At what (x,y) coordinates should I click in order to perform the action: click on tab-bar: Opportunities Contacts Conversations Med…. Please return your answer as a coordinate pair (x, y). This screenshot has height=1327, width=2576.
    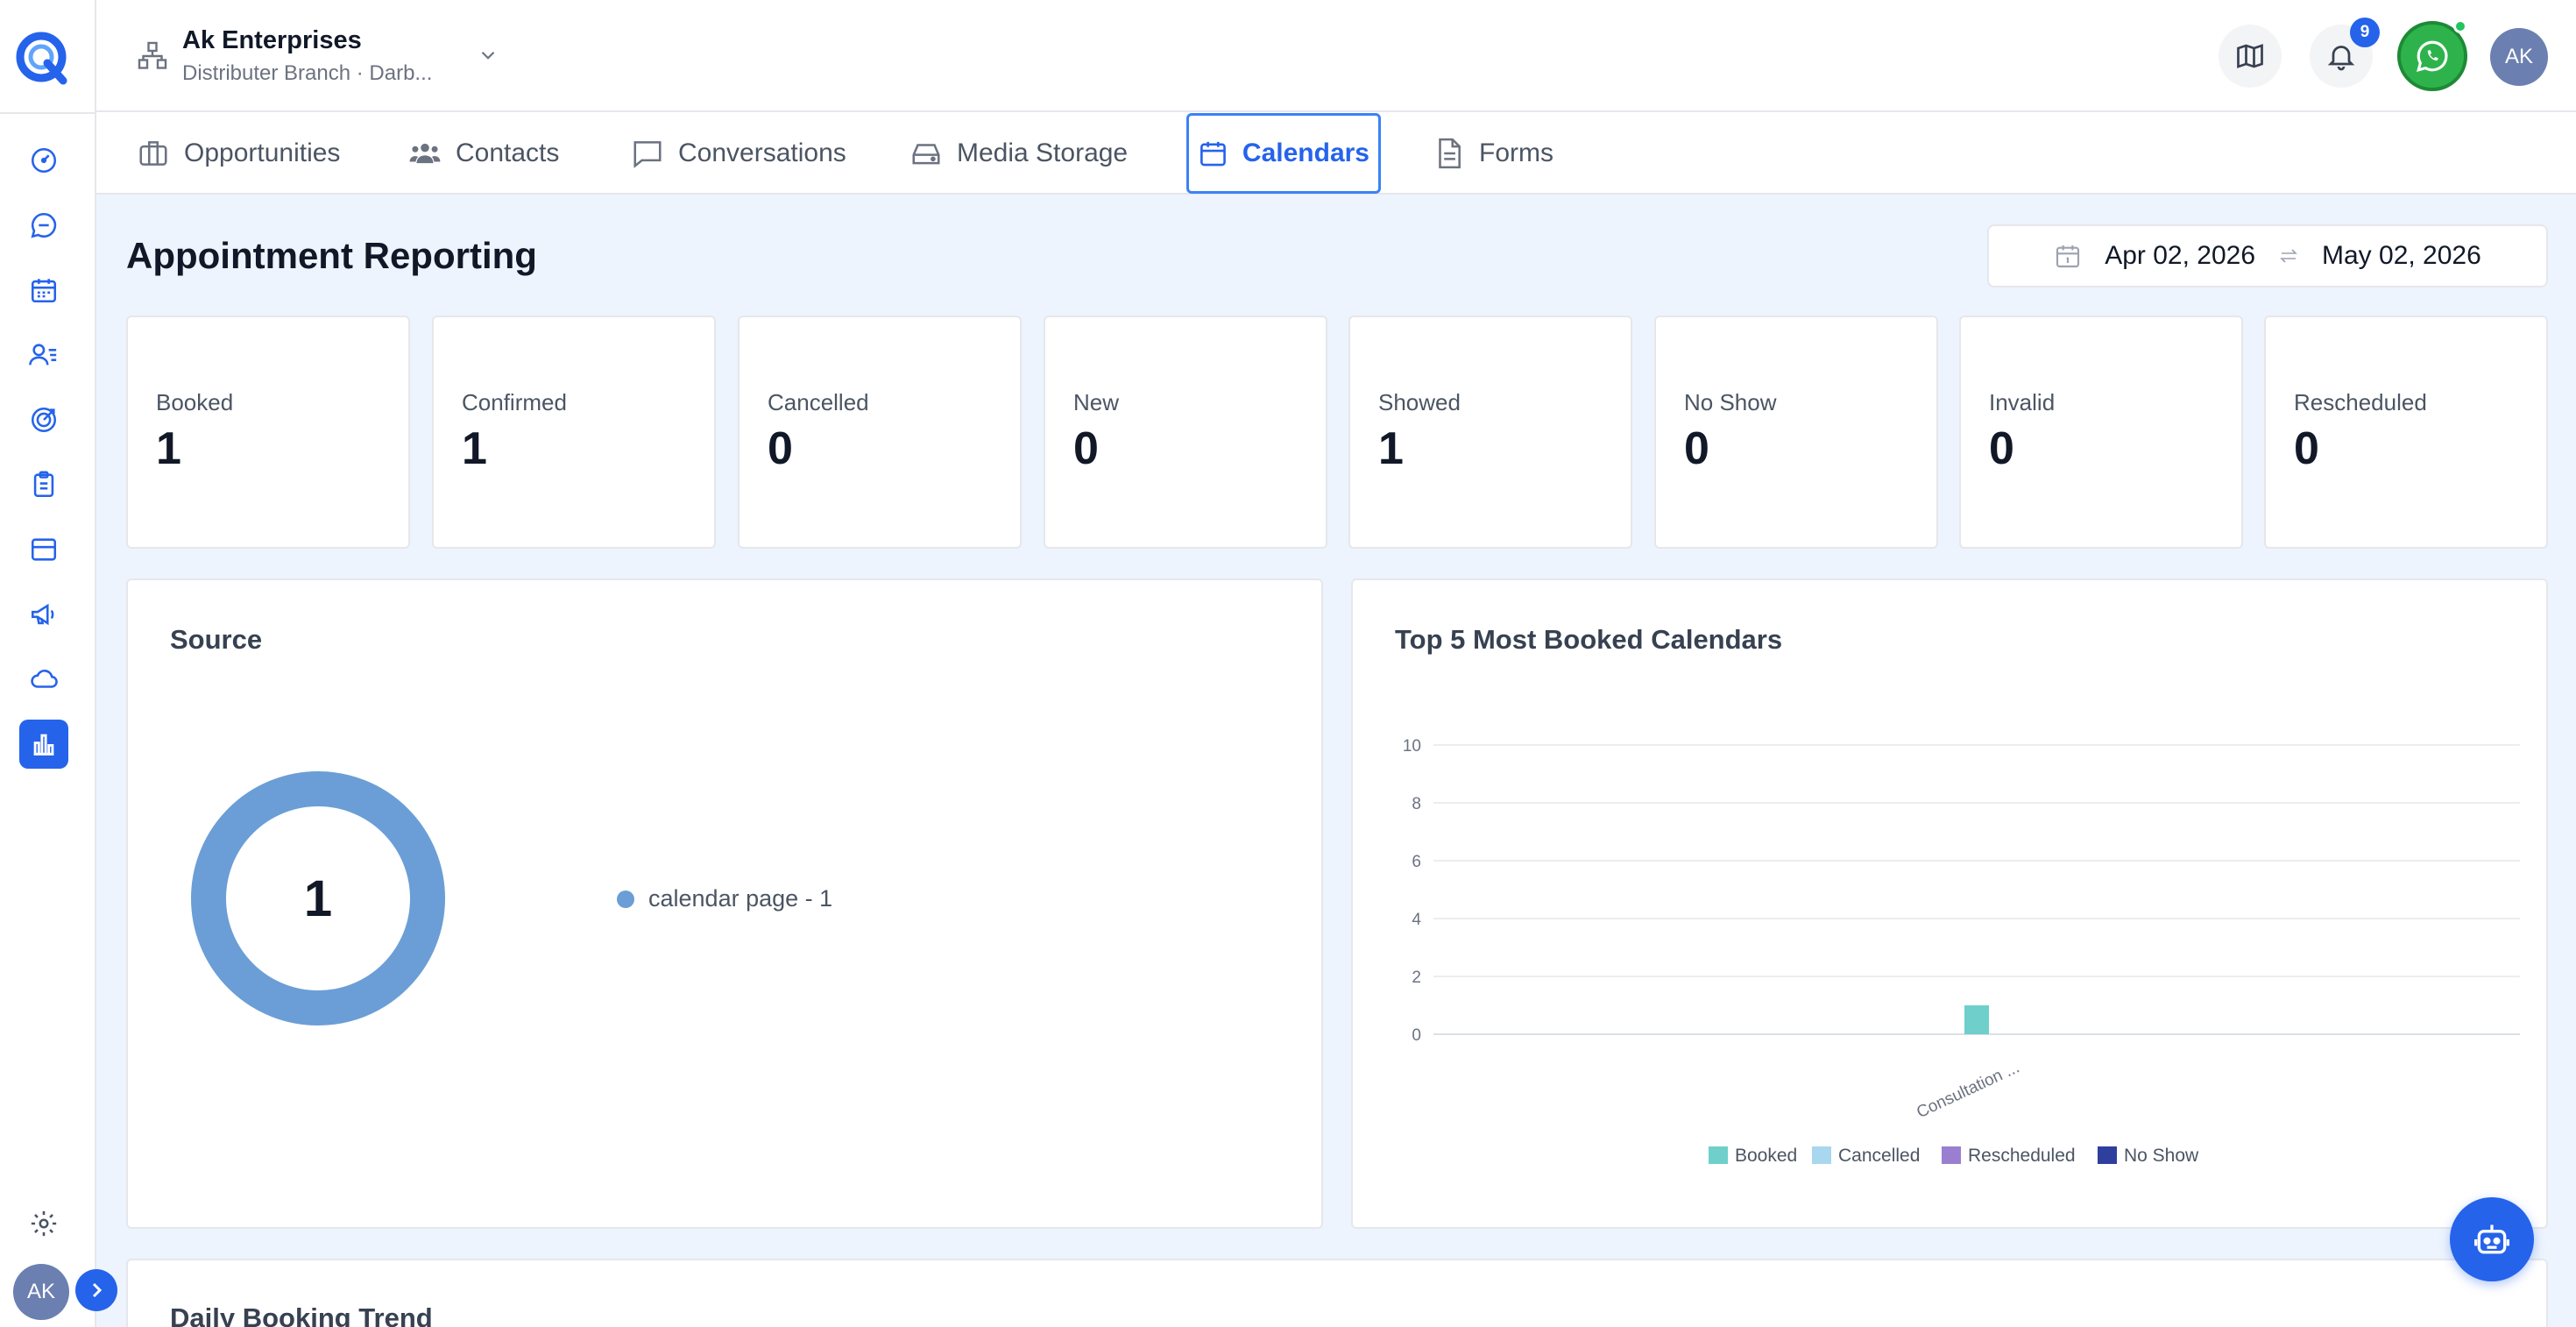
    Looking at the image, I should click on (1336, 153).